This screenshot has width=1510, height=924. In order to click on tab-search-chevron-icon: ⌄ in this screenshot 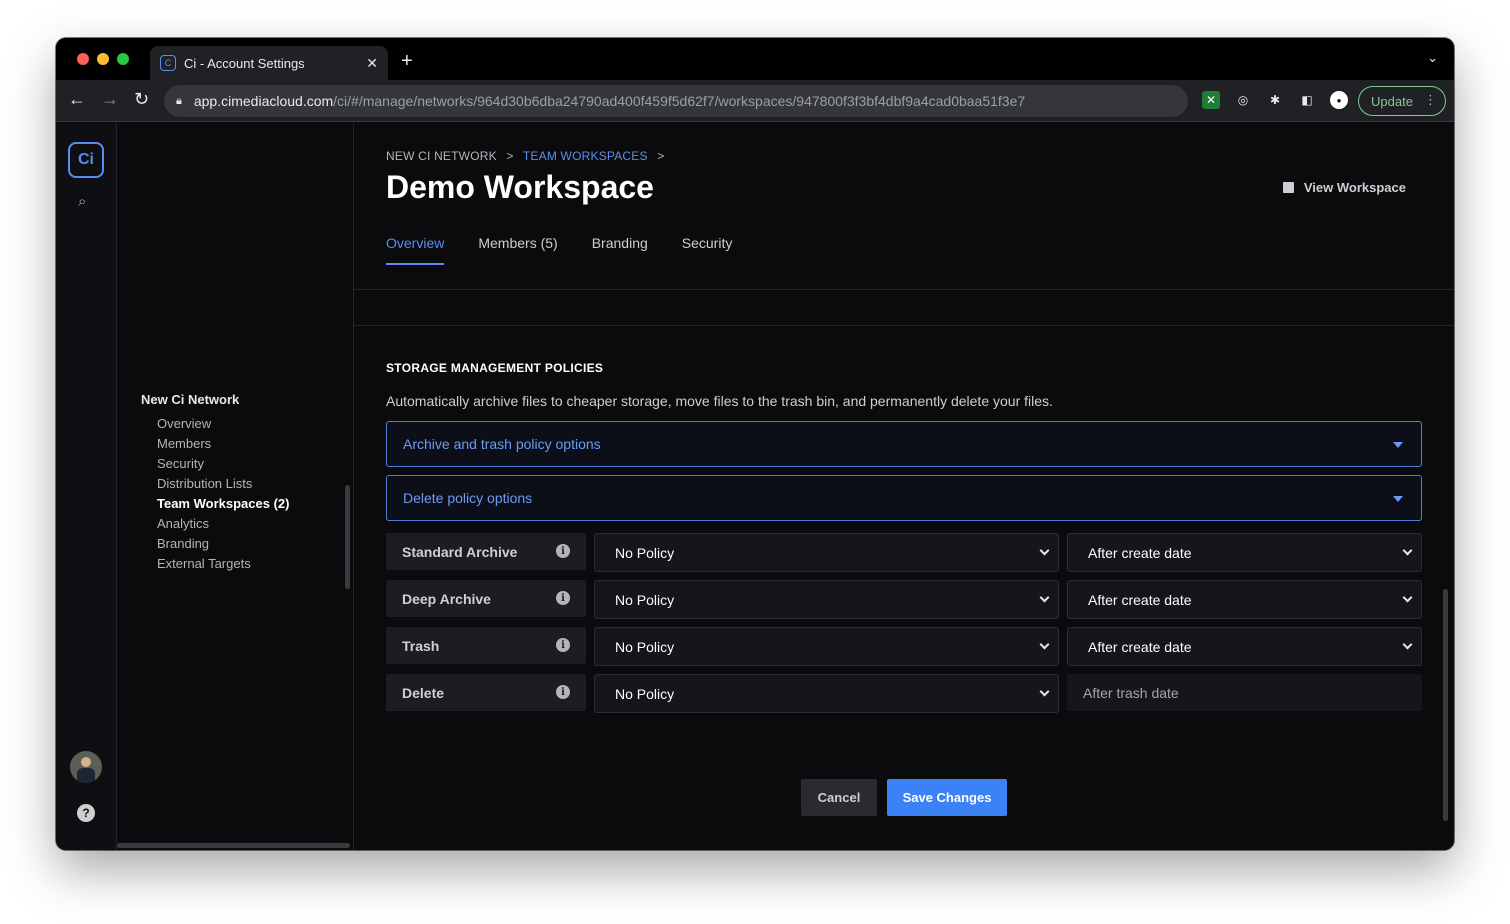, I will do `click(1432, 58)`.